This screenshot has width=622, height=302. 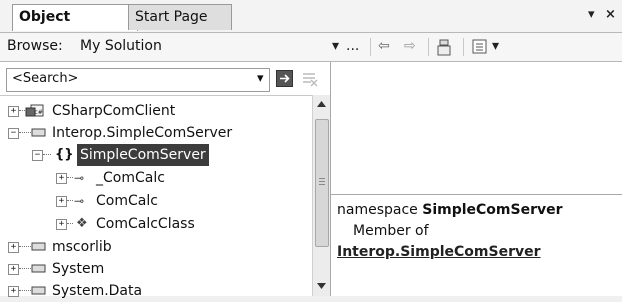 I want to click on project-icon: c#, so click(x=34, y=110).